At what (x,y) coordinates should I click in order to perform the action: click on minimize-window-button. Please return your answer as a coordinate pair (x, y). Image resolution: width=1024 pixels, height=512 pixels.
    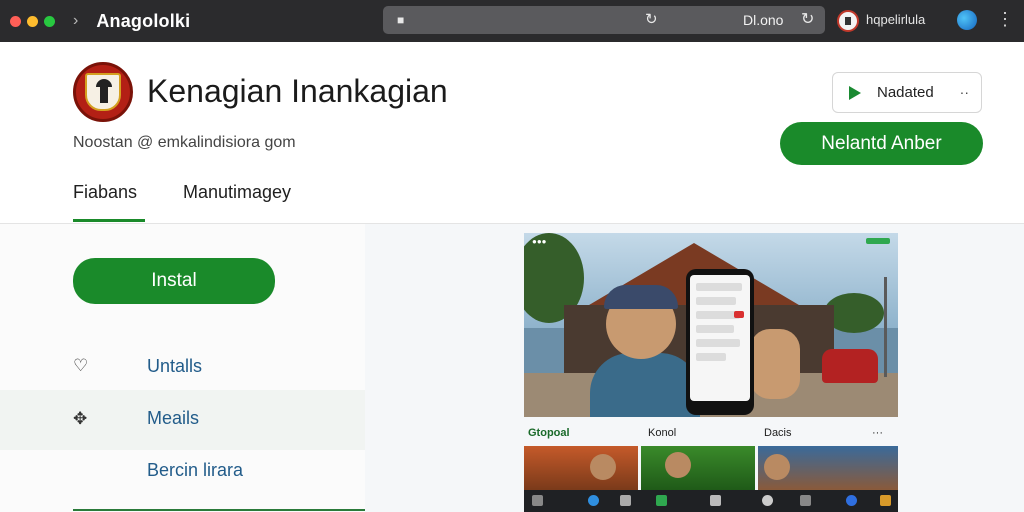
    Looking at the image, I should click on (32, 21).